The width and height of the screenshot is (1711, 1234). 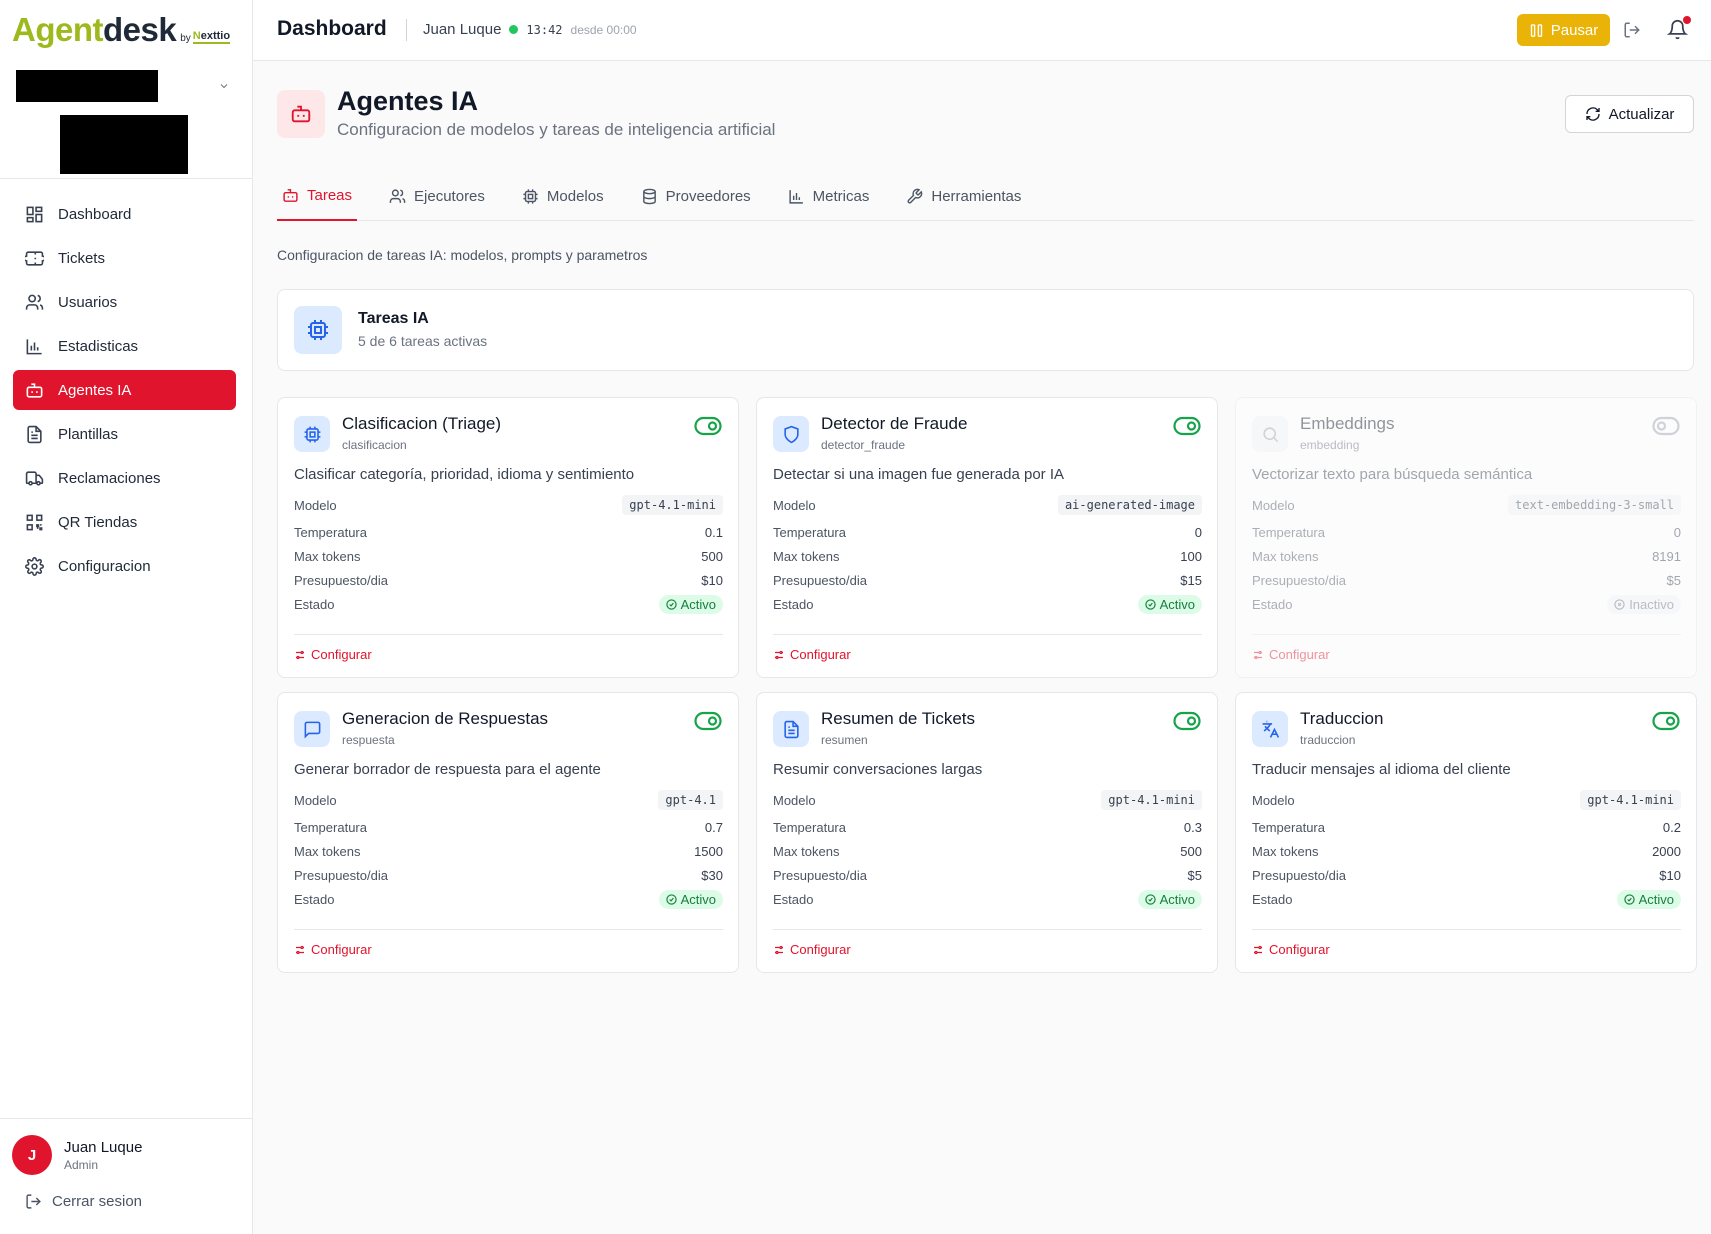 I want to click on toggle-on-icon, so click(x=1666, y=721).